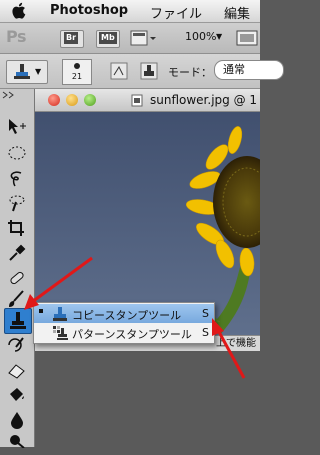  Describe the element at coordinates (58, 283) in the screenshot. I see `arrow-to-toolbar` at that location.